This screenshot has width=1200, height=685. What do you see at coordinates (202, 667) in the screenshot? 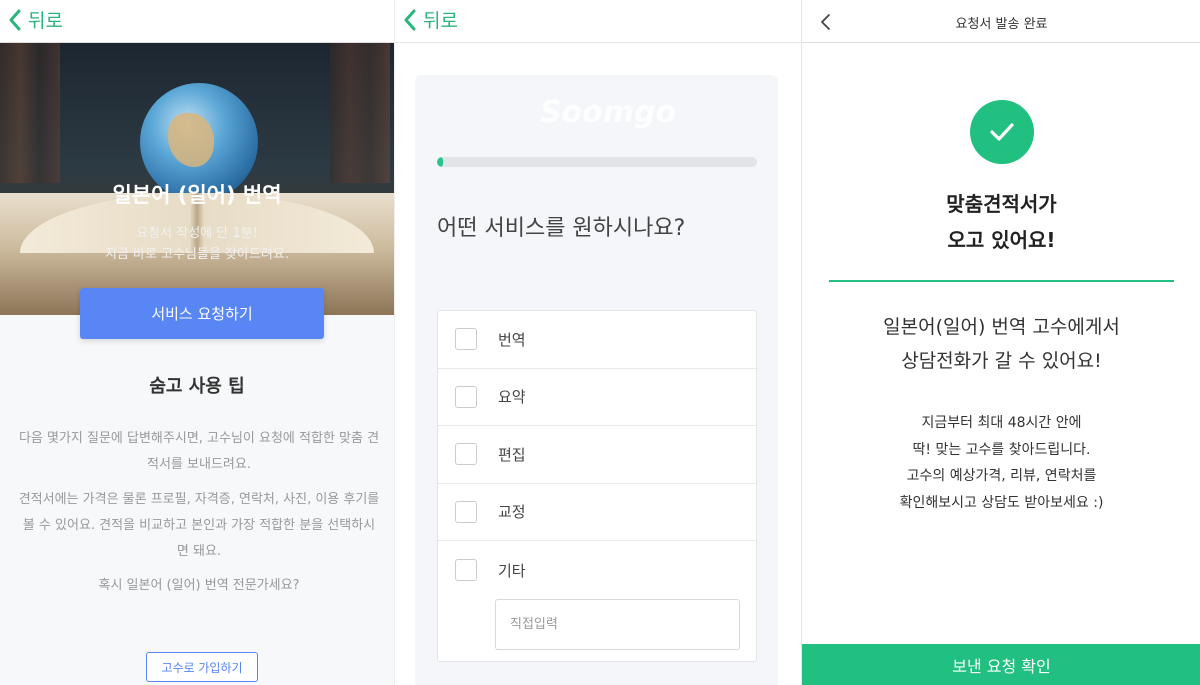
I see `join-as-expert-button: 고수로 가입하기` at bounding box center [202, 667].